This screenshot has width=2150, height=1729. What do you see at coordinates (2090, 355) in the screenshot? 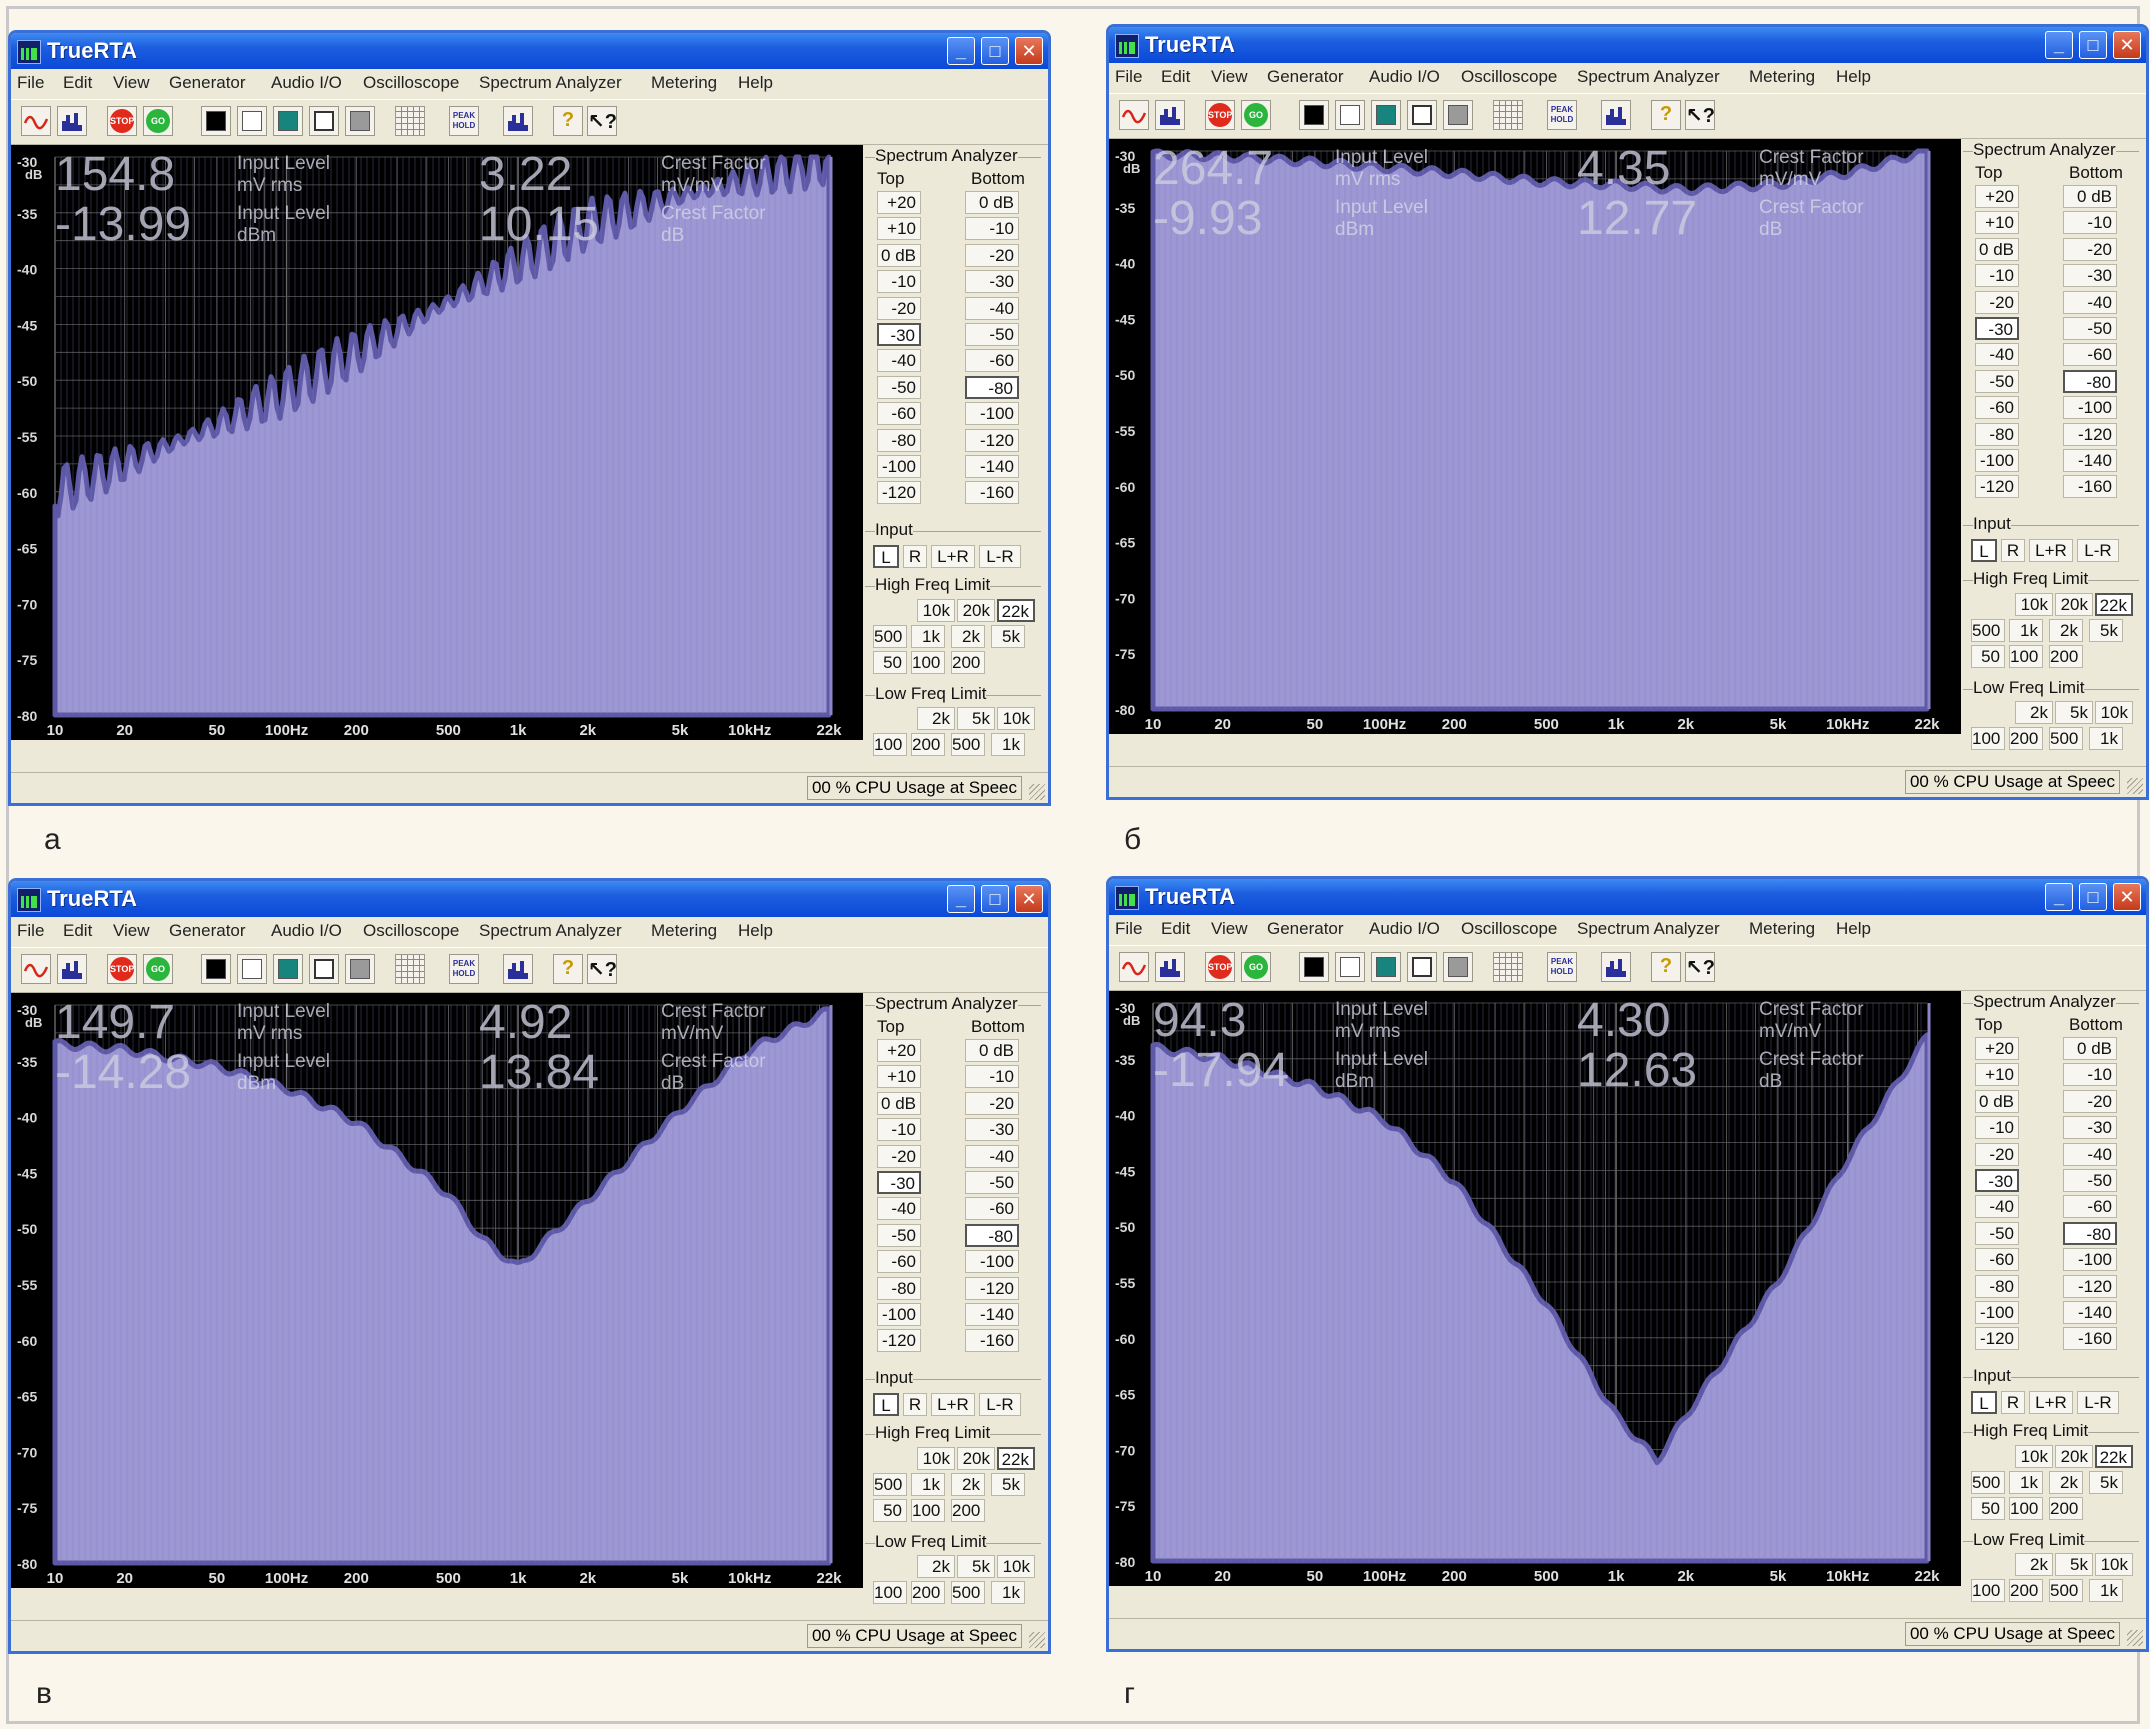
I see `bottom-level-button: -60` at bounding box center [2090, 355].